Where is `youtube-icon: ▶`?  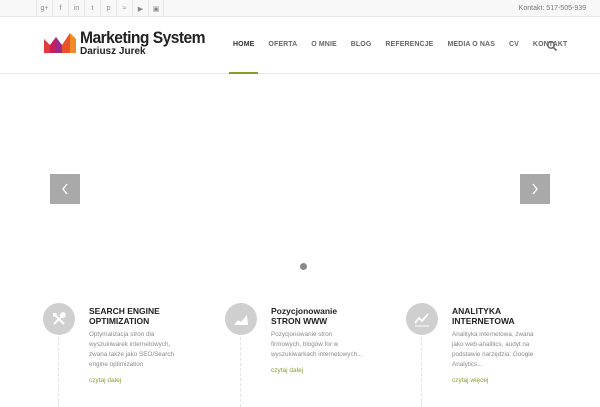 youtube-icon: ▶ is located at coordinates (140, 8).